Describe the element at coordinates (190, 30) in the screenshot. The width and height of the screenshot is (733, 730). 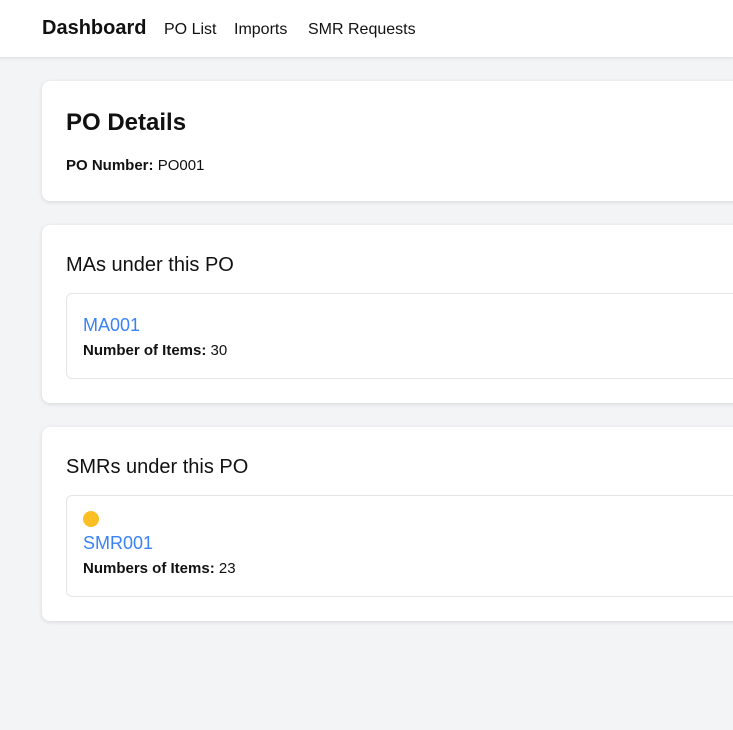
I see `nav-link-po-list: PO List` at that location.